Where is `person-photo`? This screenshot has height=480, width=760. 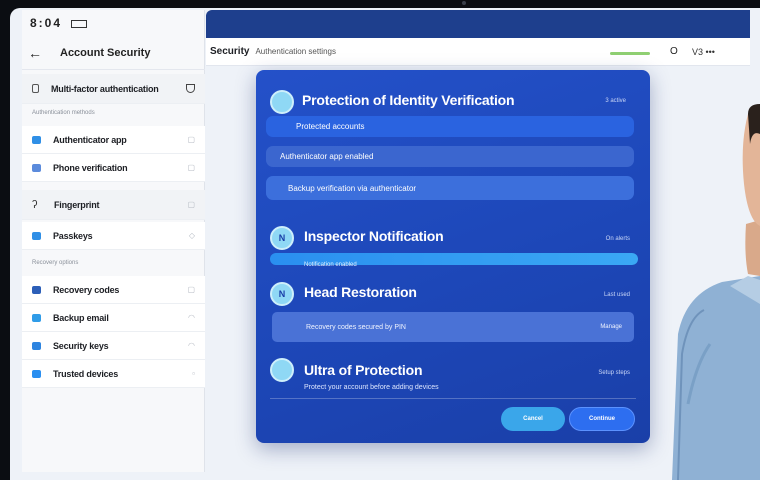
person-photo is located at coordinates (716, 292).